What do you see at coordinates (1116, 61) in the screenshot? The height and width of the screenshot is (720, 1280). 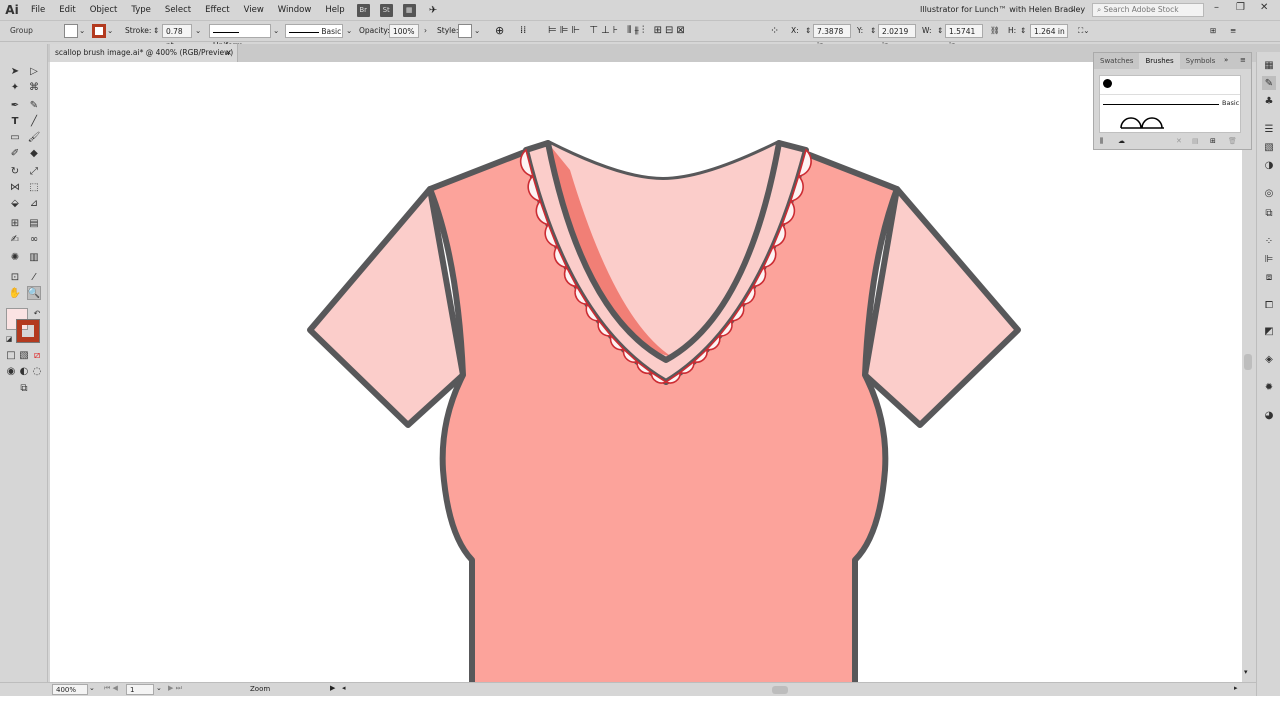 I see `tab-swatches: Swatches` at bounding box center [1116, 61].